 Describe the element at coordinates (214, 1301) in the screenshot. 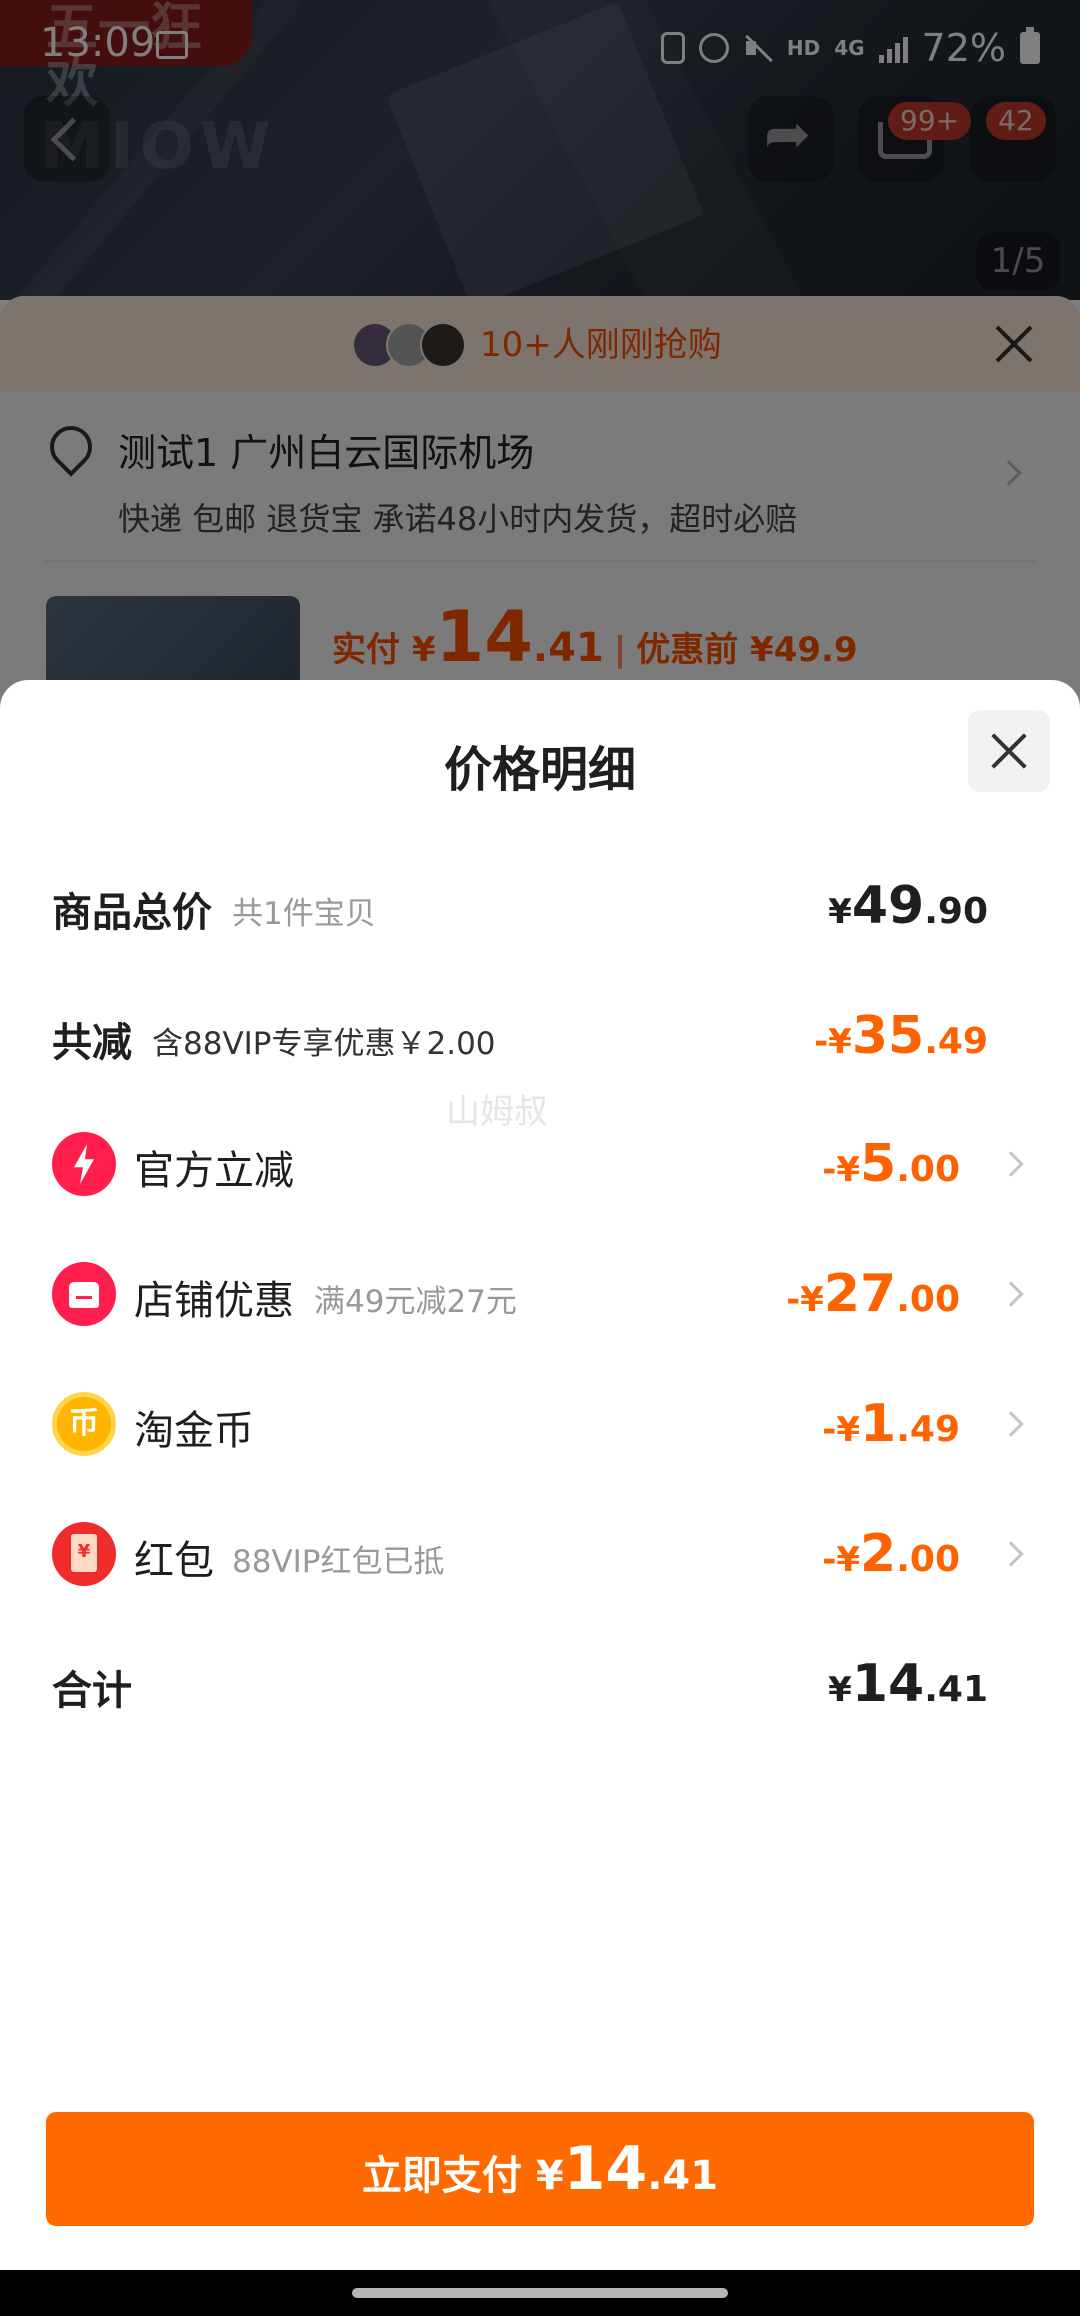

I see `row-label: 店铺优惠` at that location.